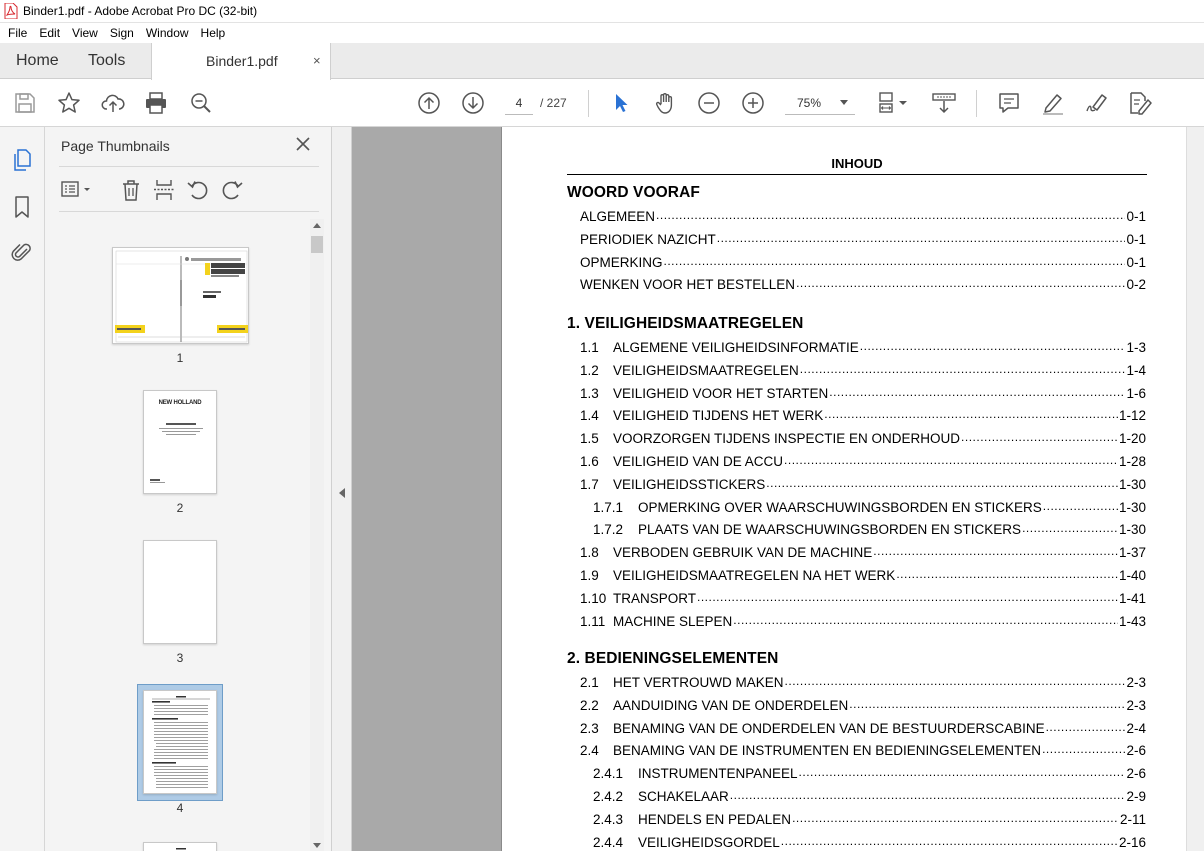  Describe the element at coordinates (115, 146) in the screenshot. I see `panel-title: Page Thumbnails` at that location.